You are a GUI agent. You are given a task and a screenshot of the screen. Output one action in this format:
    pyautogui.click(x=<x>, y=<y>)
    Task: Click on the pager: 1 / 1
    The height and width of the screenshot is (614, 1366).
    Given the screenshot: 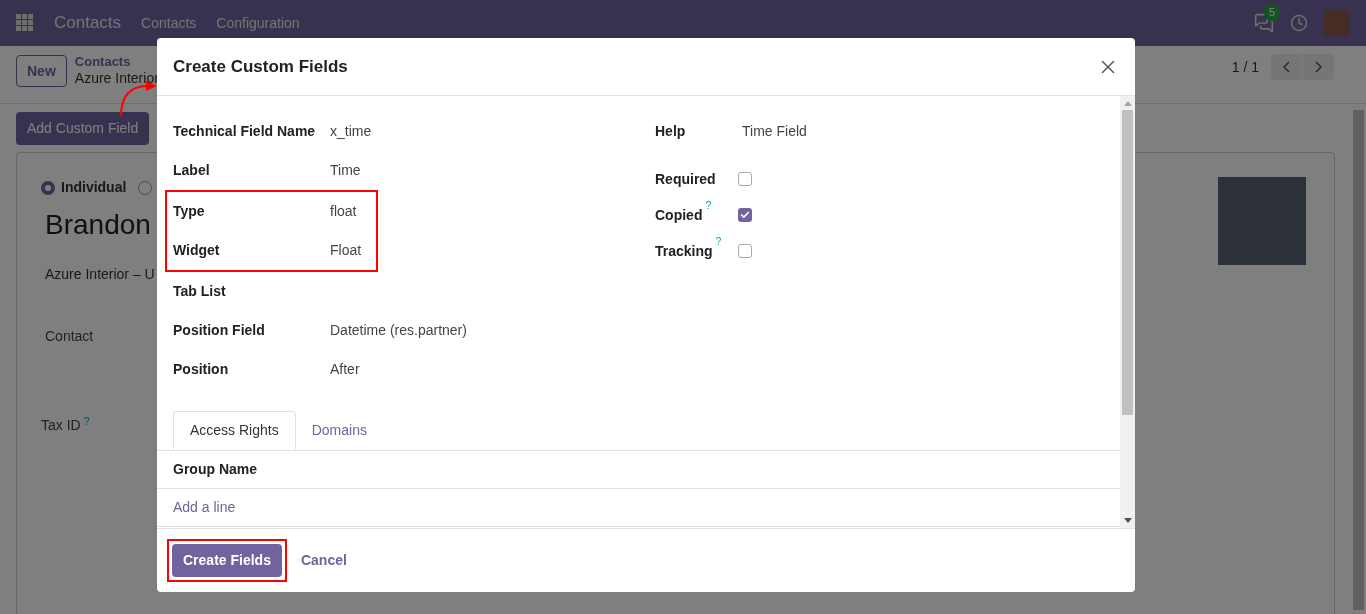 What is the action you would take?
    pyautogui.click(x=1245, y=67)
    